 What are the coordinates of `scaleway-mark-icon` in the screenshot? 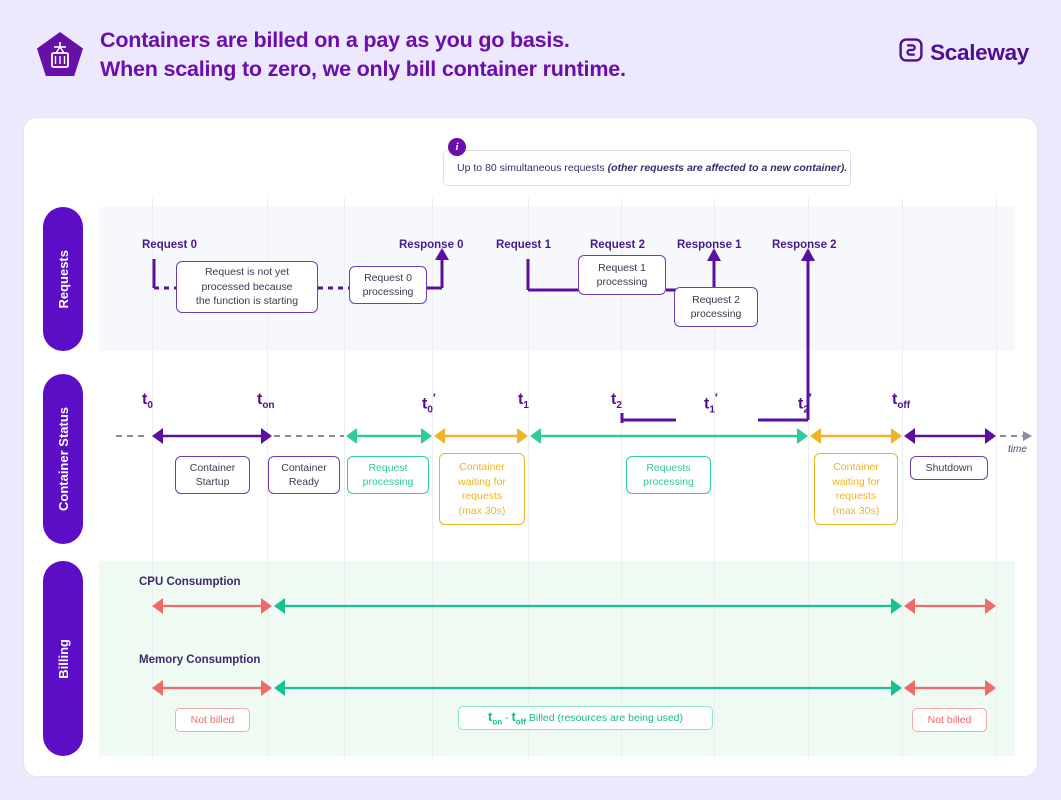 It's located at (911, 52).